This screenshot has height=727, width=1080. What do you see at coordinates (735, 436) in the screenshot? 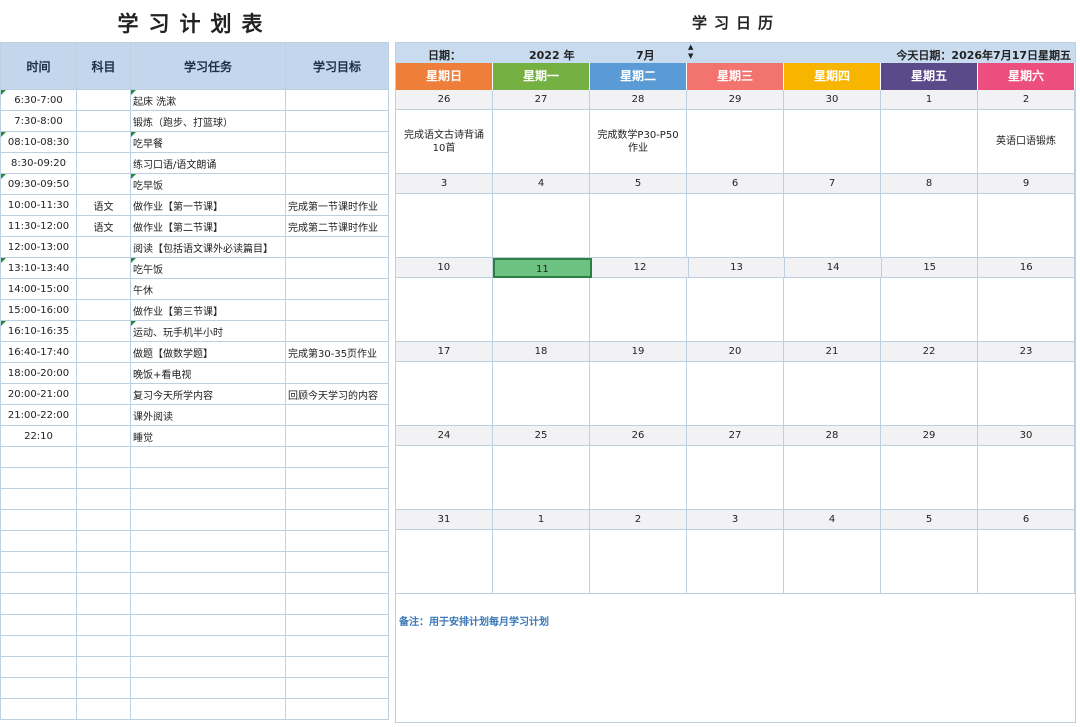
I see `day-number-cell: 27` at bounding box center [735, 436].